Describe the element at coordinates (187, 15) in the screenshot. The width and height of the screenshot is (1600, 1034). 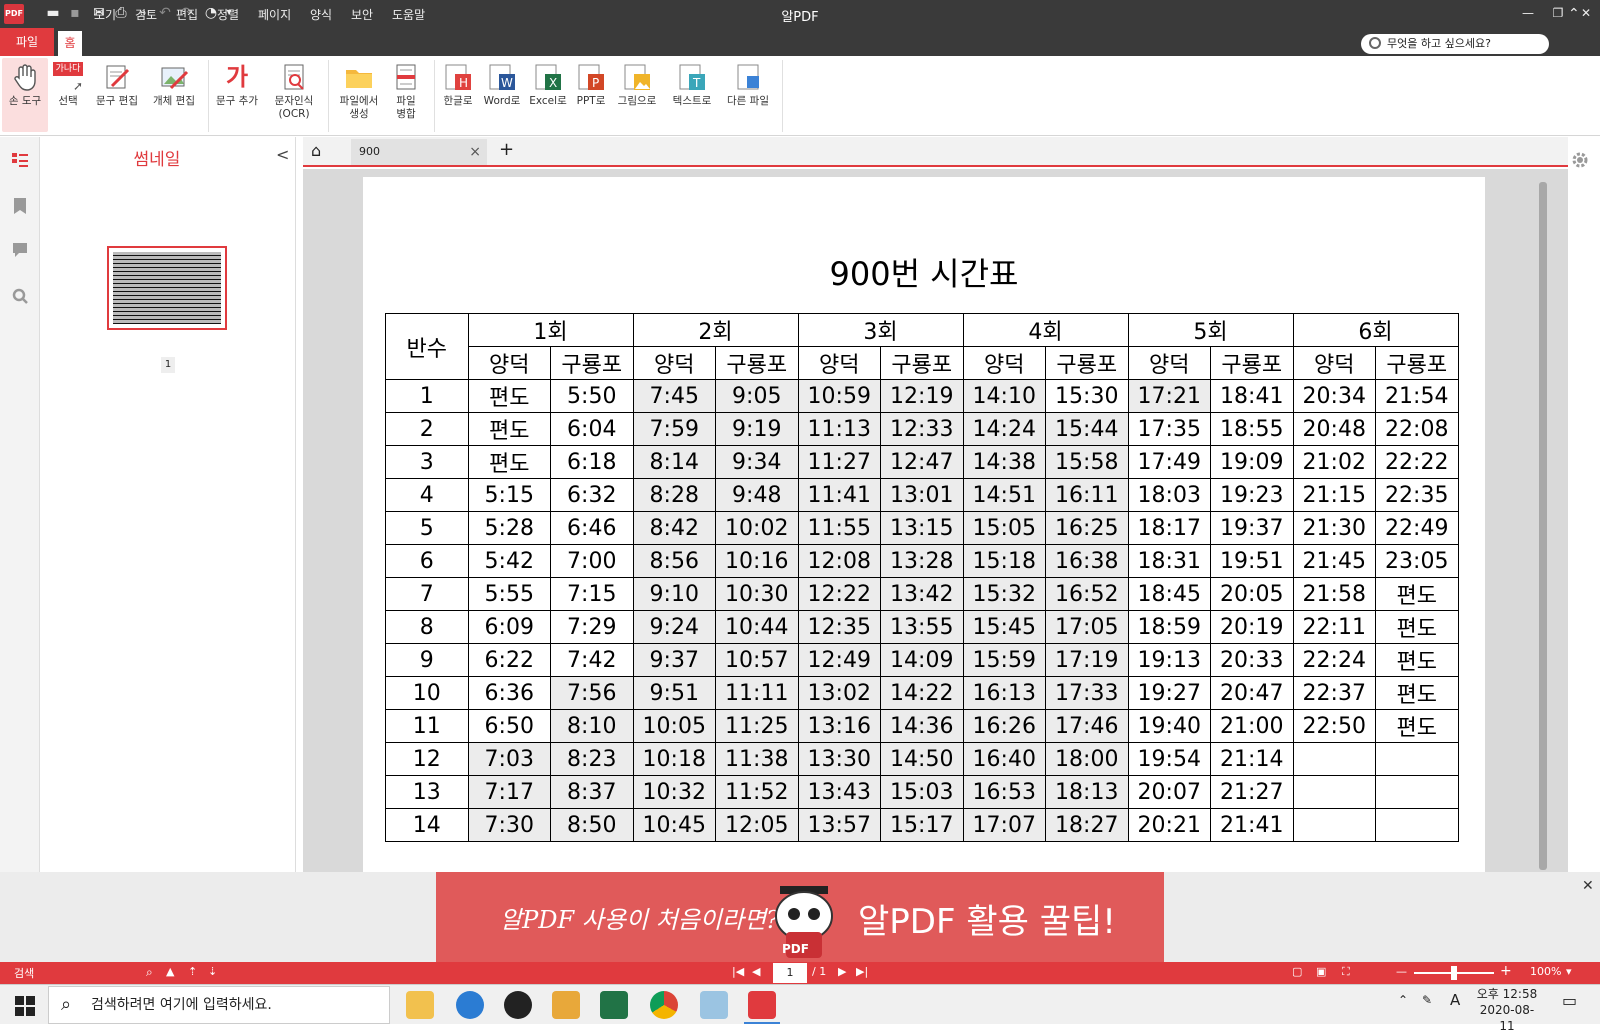
I see `menu-edit: 편집` at that location.